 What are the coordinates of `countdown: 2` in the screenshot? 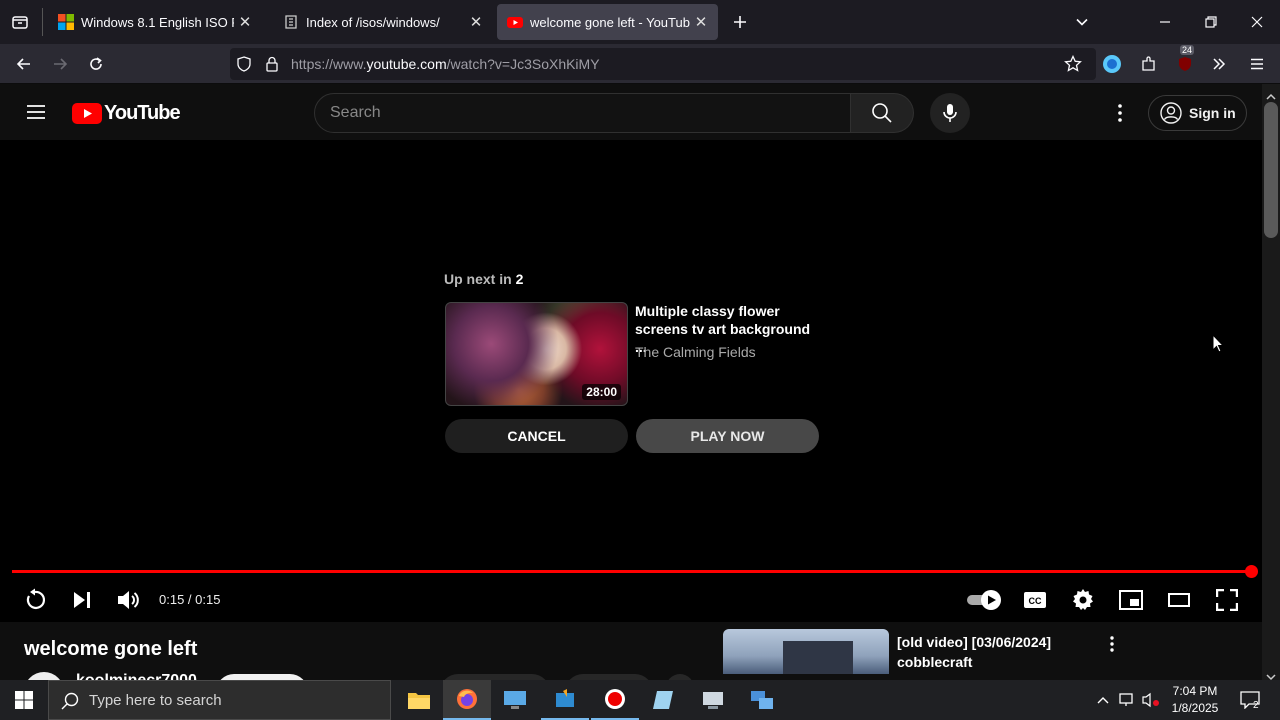 It's located at (519, 279).